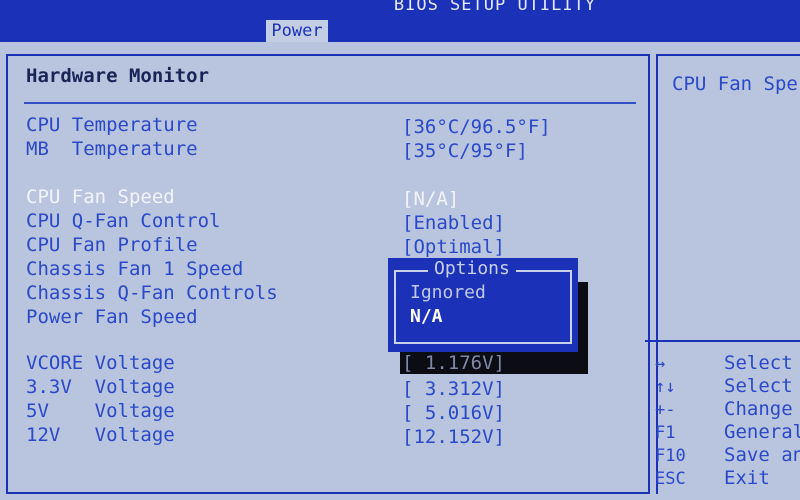 The height and width of the screenshot is (500, 800). What do you see at coordinates (112, 149) in the screenshot?
I see `mb-temperature-label: MB Temperature` at bounding box center [112, 149].